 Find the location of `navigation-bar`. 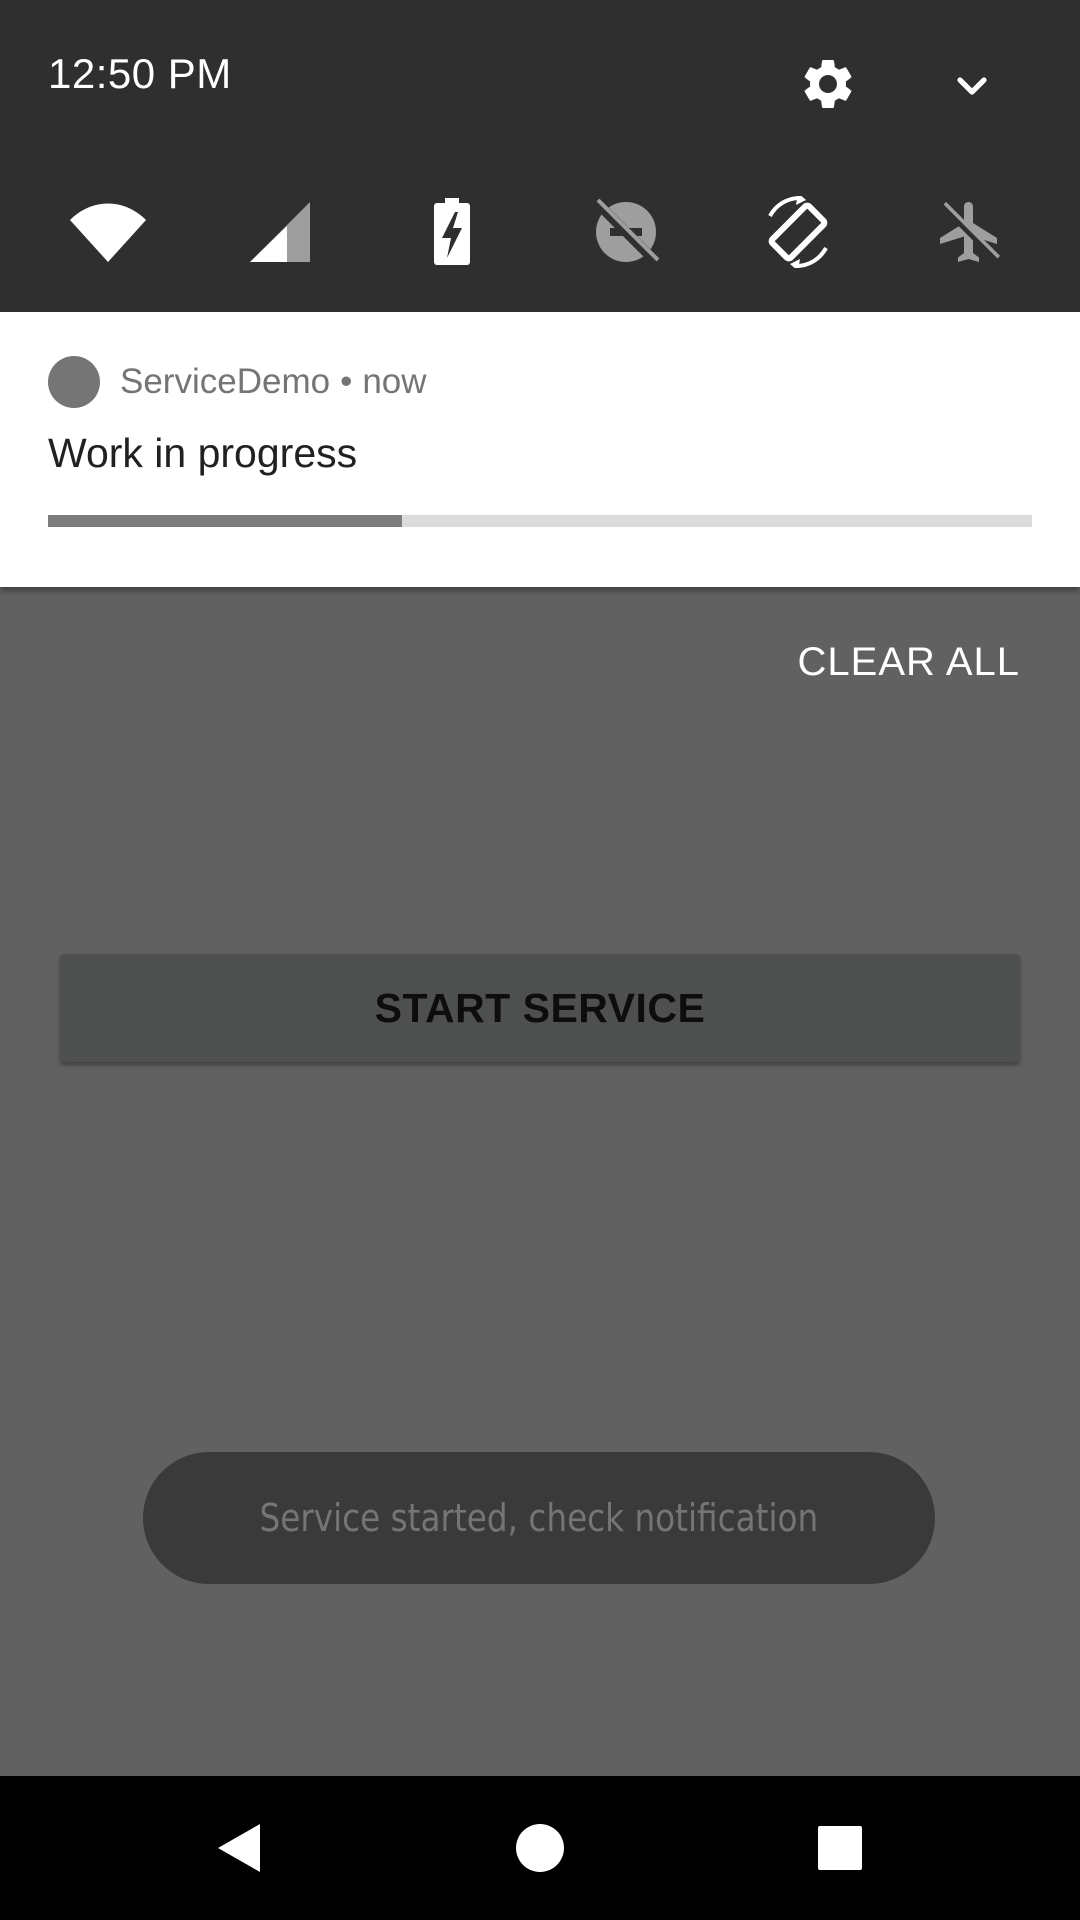

navigation-bar is located at coordinates (540, 1848).